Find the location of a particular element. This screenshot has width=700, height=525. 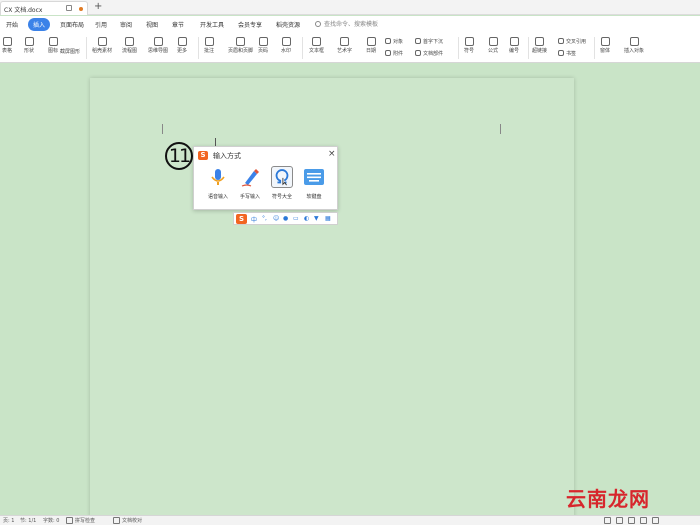

menu-view: 视图 is located at coordinates (152, 24).